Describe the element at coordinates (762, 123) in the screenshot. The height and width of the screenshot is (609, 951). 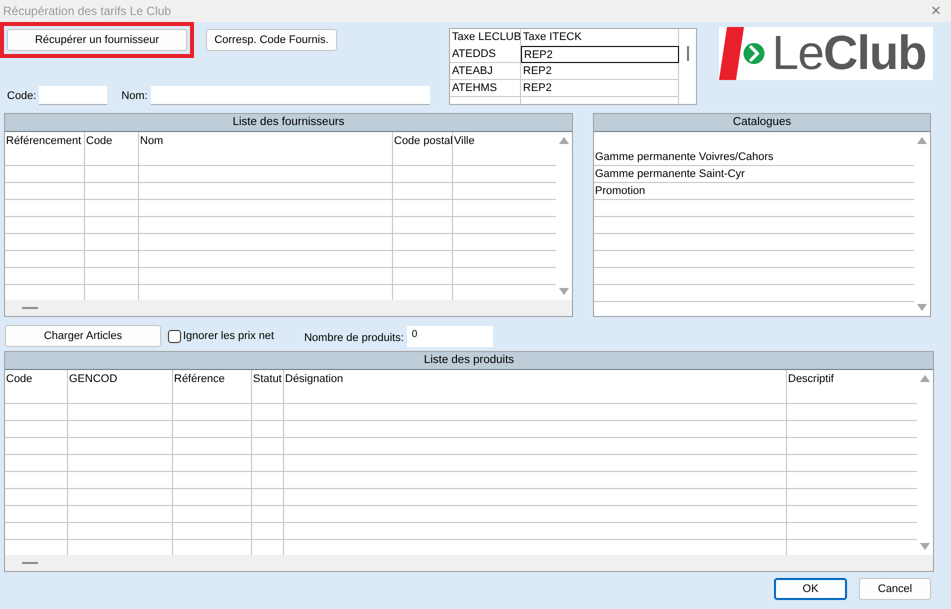
I see `panel-title: Catalogues` at that location.